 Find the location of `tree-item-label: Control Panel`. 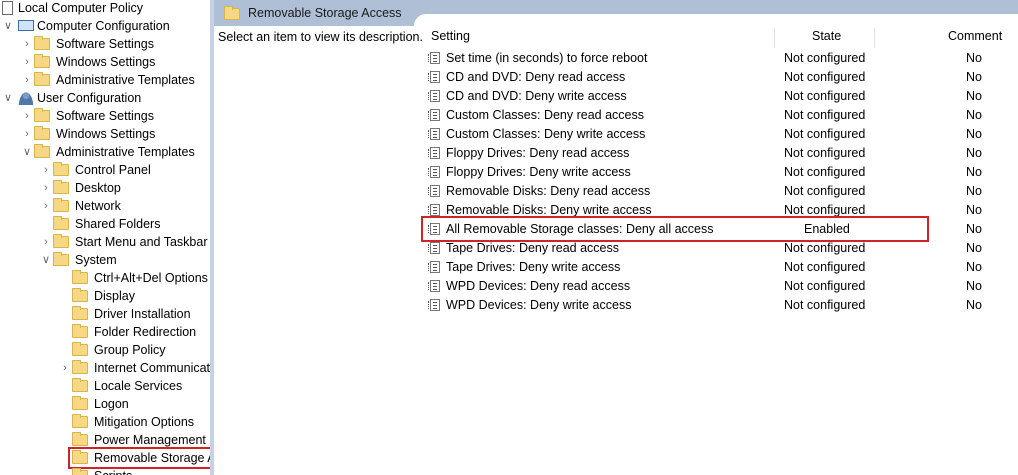

tree-item-label: Control Panel is located at coordinates (113, 170).